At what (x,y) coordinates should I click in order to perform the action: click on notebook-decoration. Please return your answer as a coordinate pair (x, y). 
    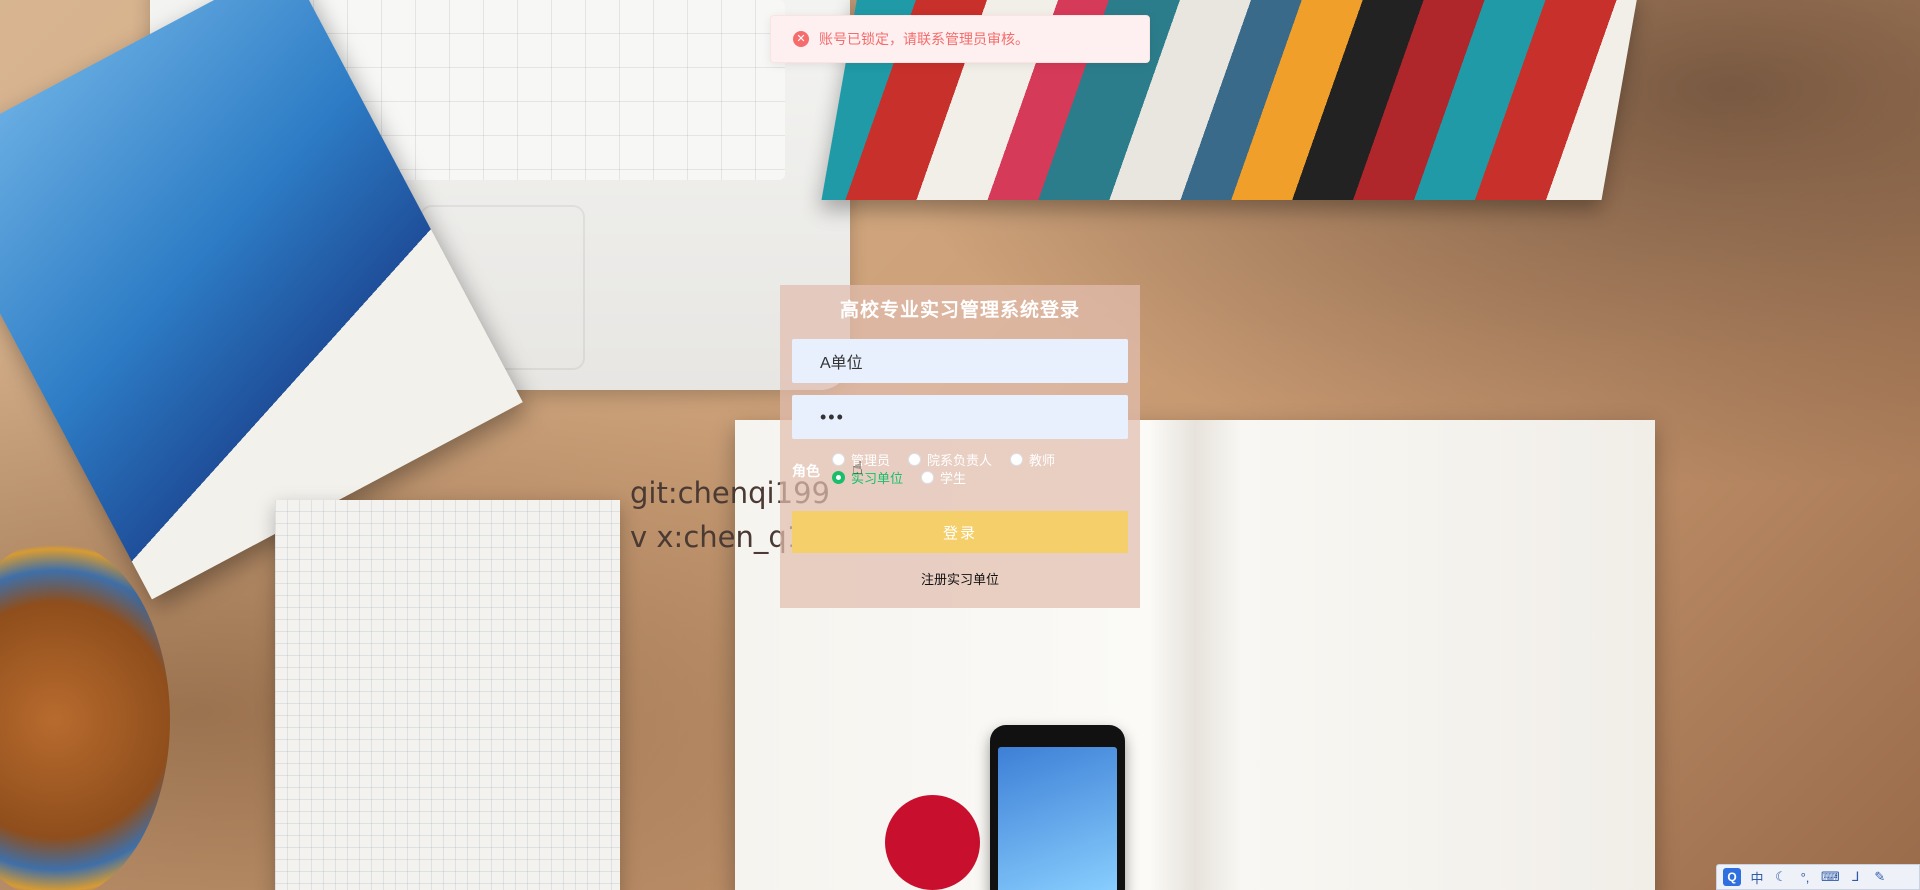
    Looking at the image, I should click on (447, 695).